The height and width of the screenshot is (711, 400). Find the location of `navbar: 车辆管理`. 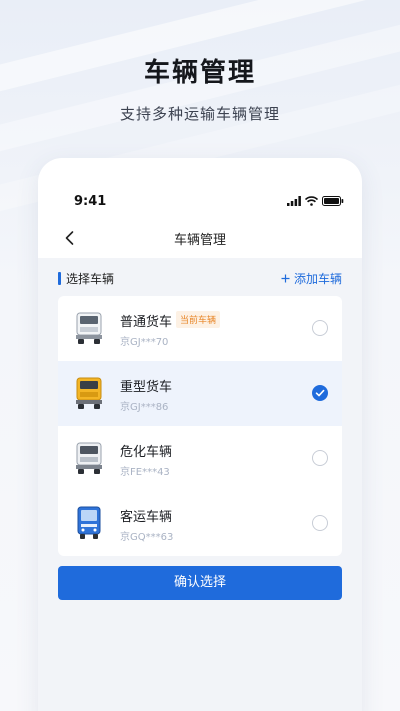

navbar: 车辆管理 is located at coordinates (200, 239).